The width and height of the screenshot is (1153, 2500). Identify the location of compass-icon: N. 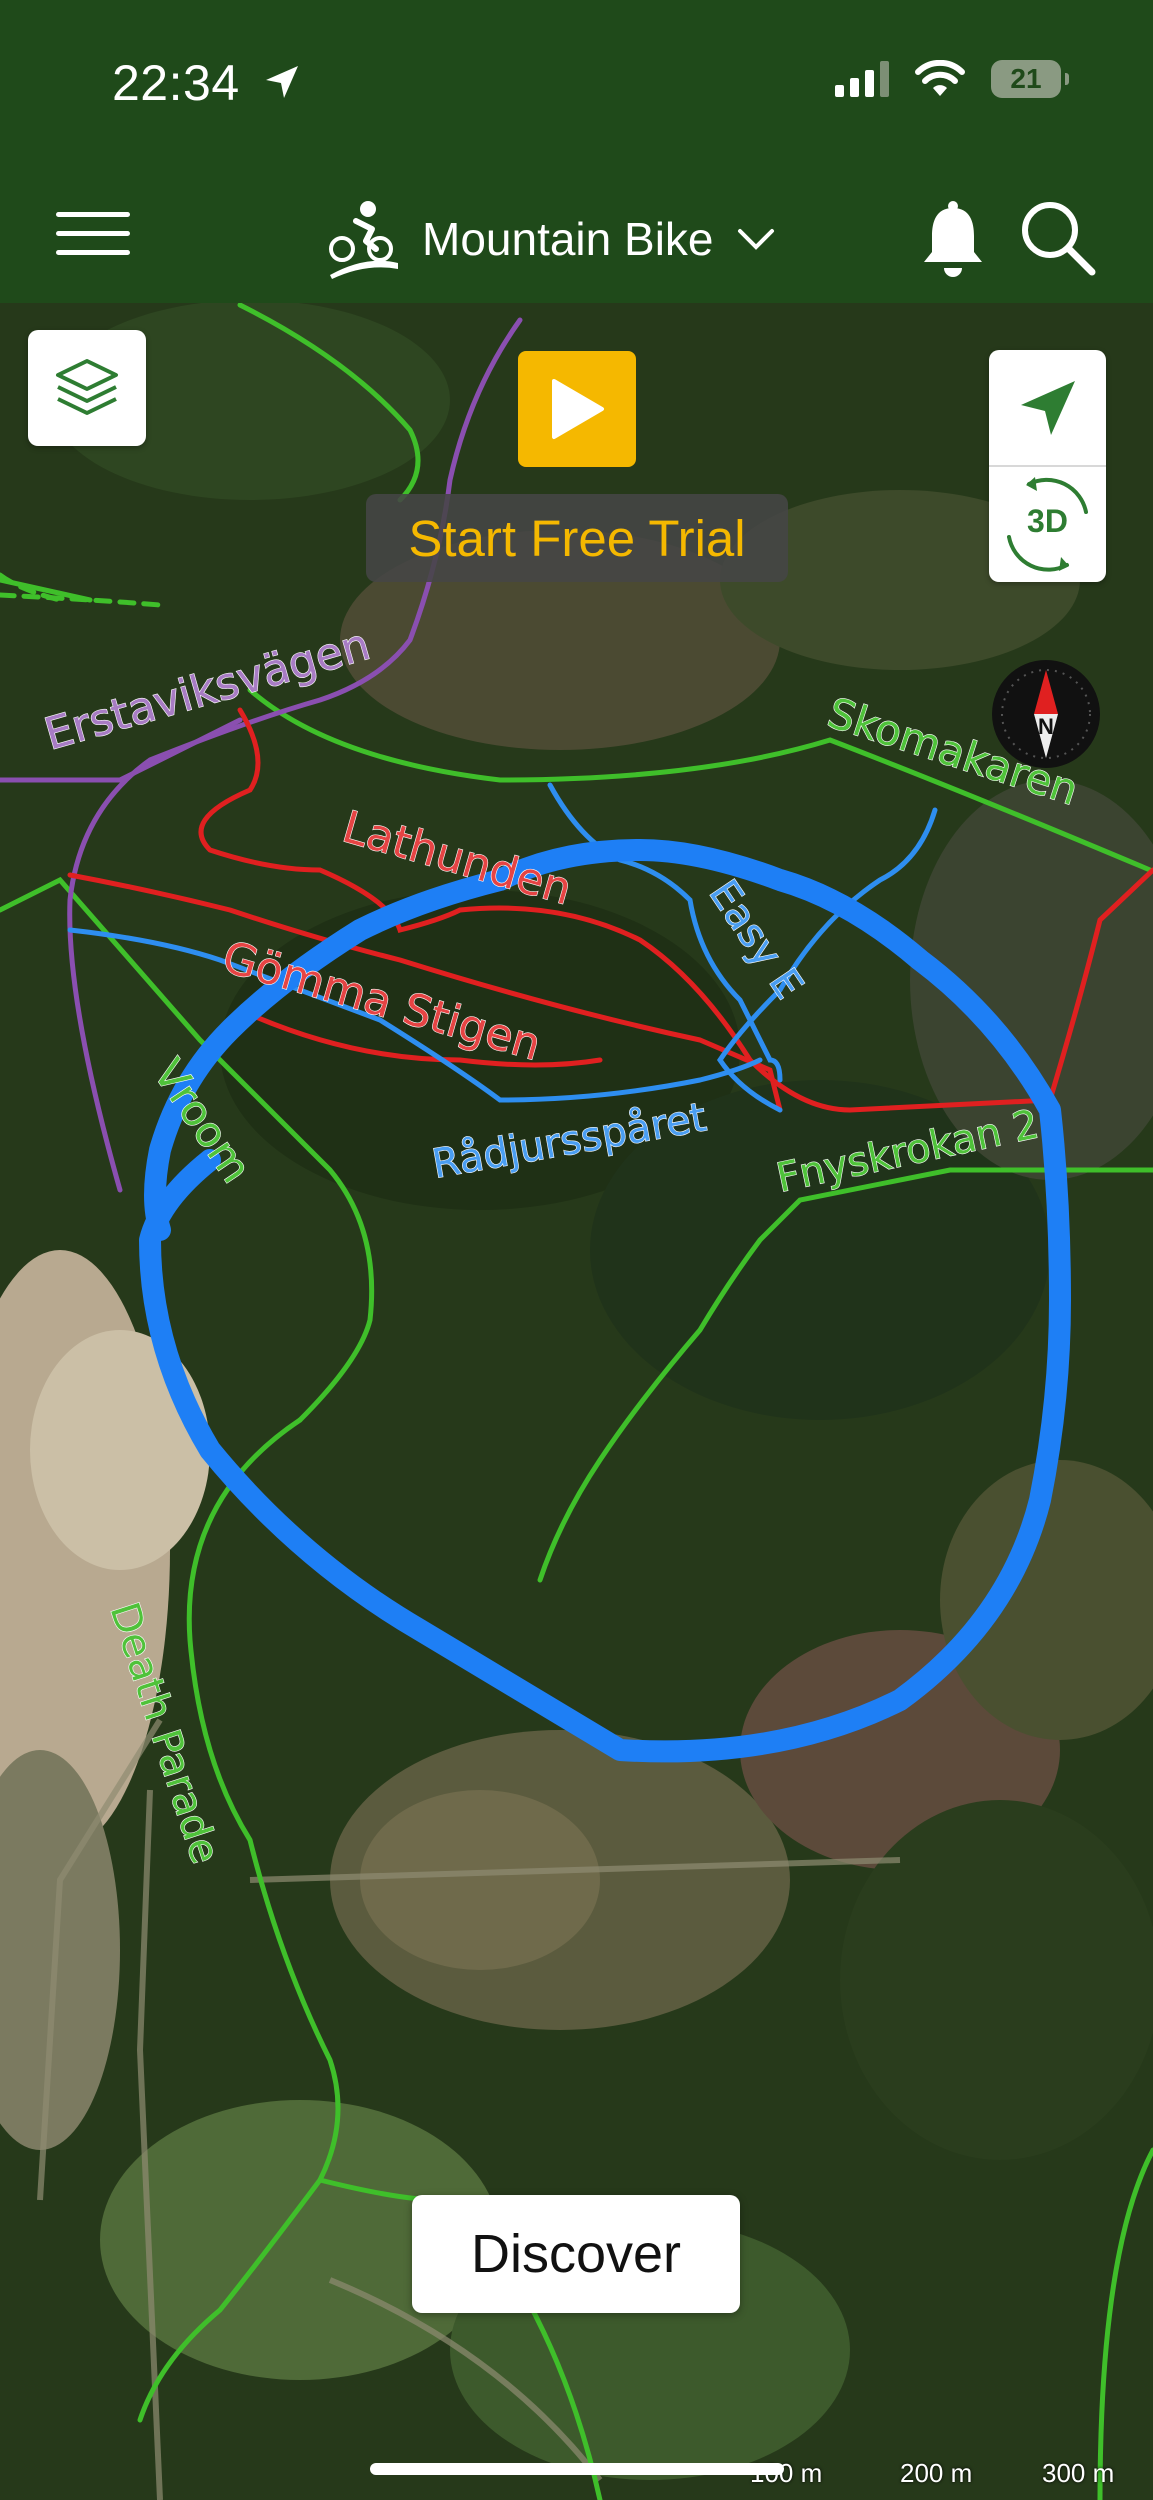
(1046, 714).